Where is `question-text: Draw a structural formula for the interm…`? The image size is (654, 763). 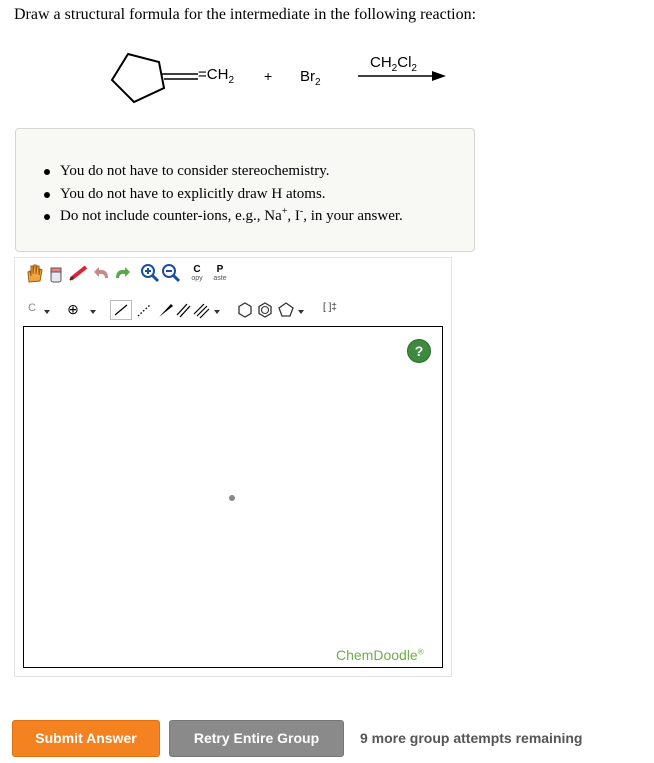 question-text: Draw a structural formula for the interm… is located at coordinates (245, 14).